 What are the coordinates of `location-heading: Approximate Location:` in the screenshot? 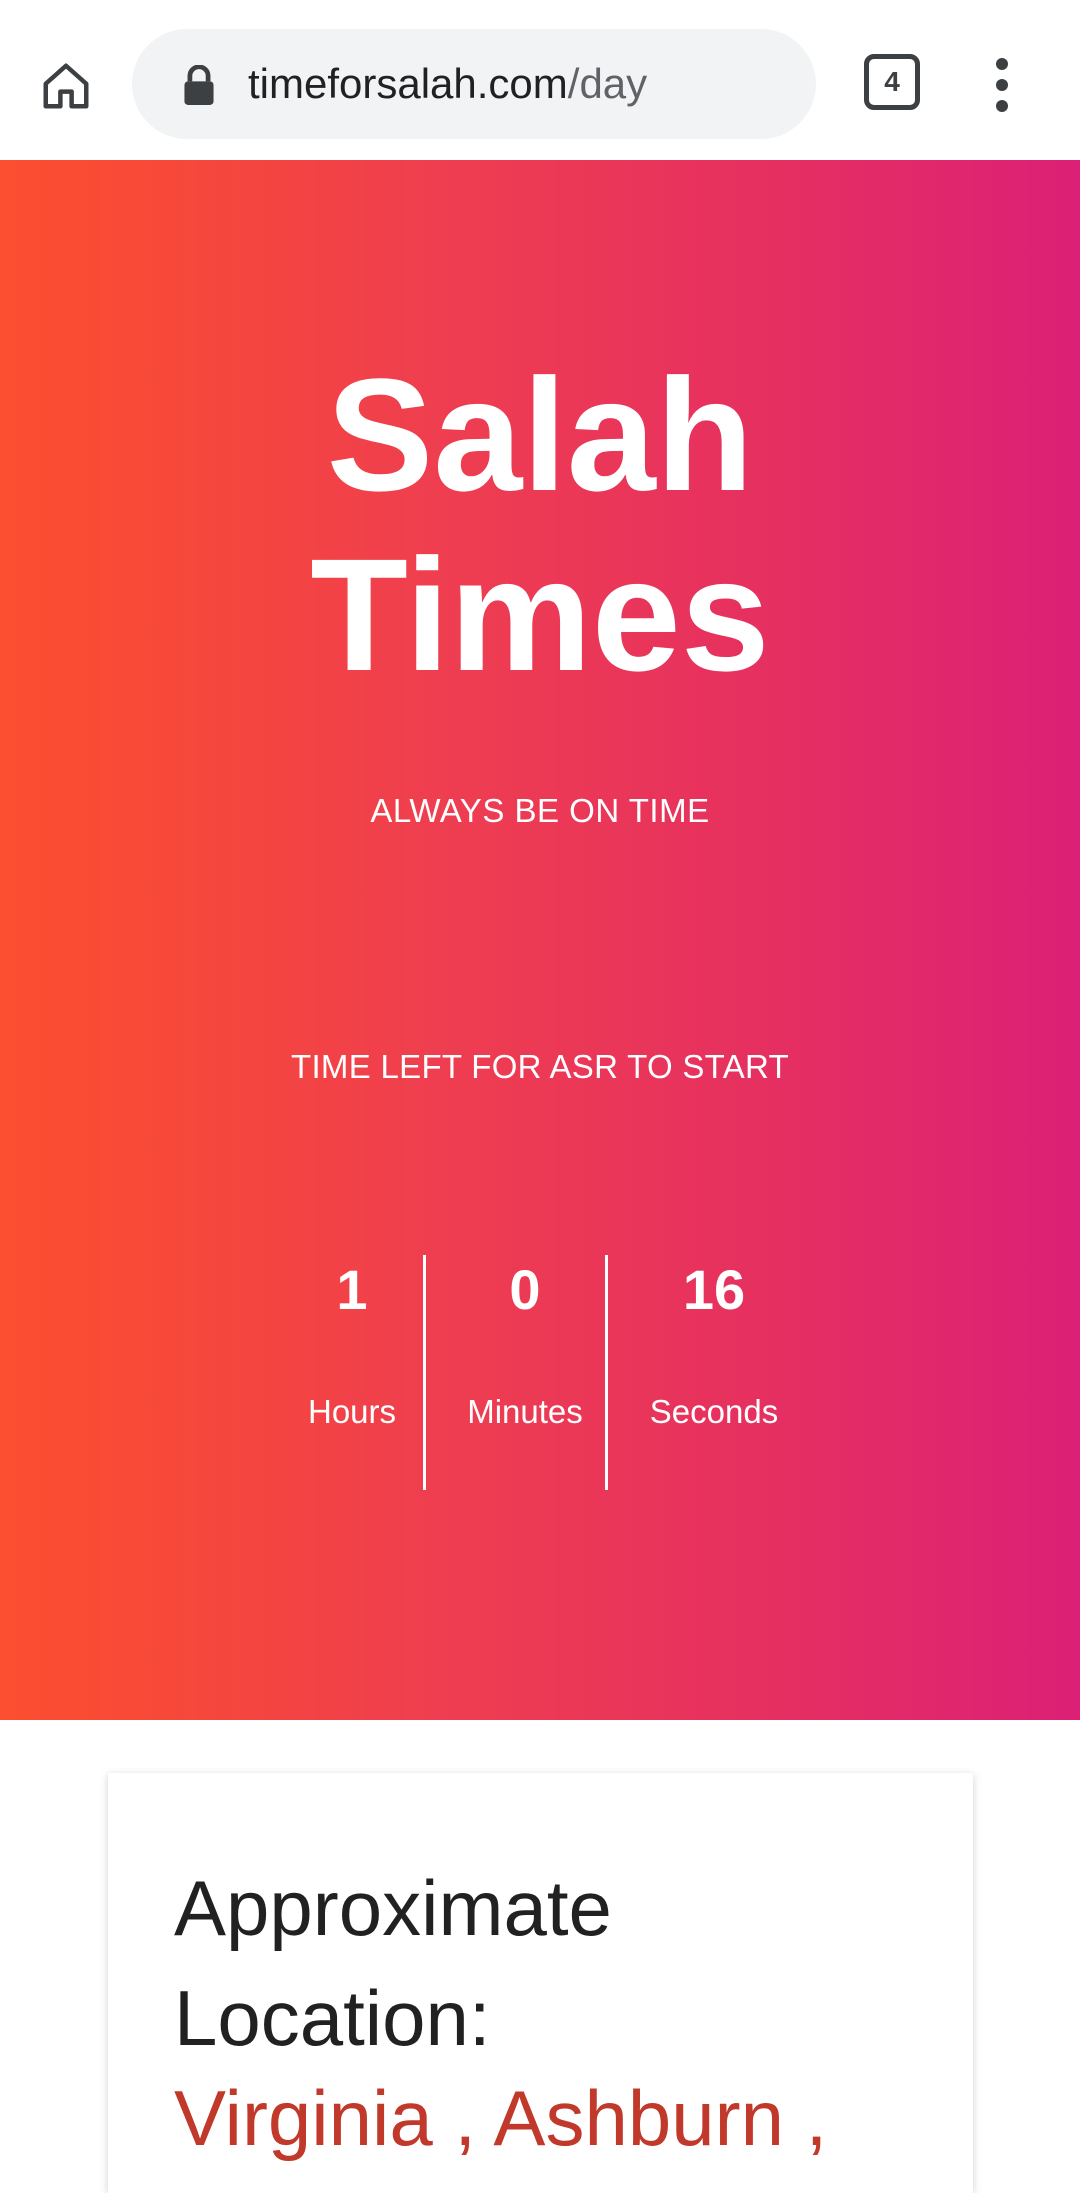 It's located at (554, 1963).